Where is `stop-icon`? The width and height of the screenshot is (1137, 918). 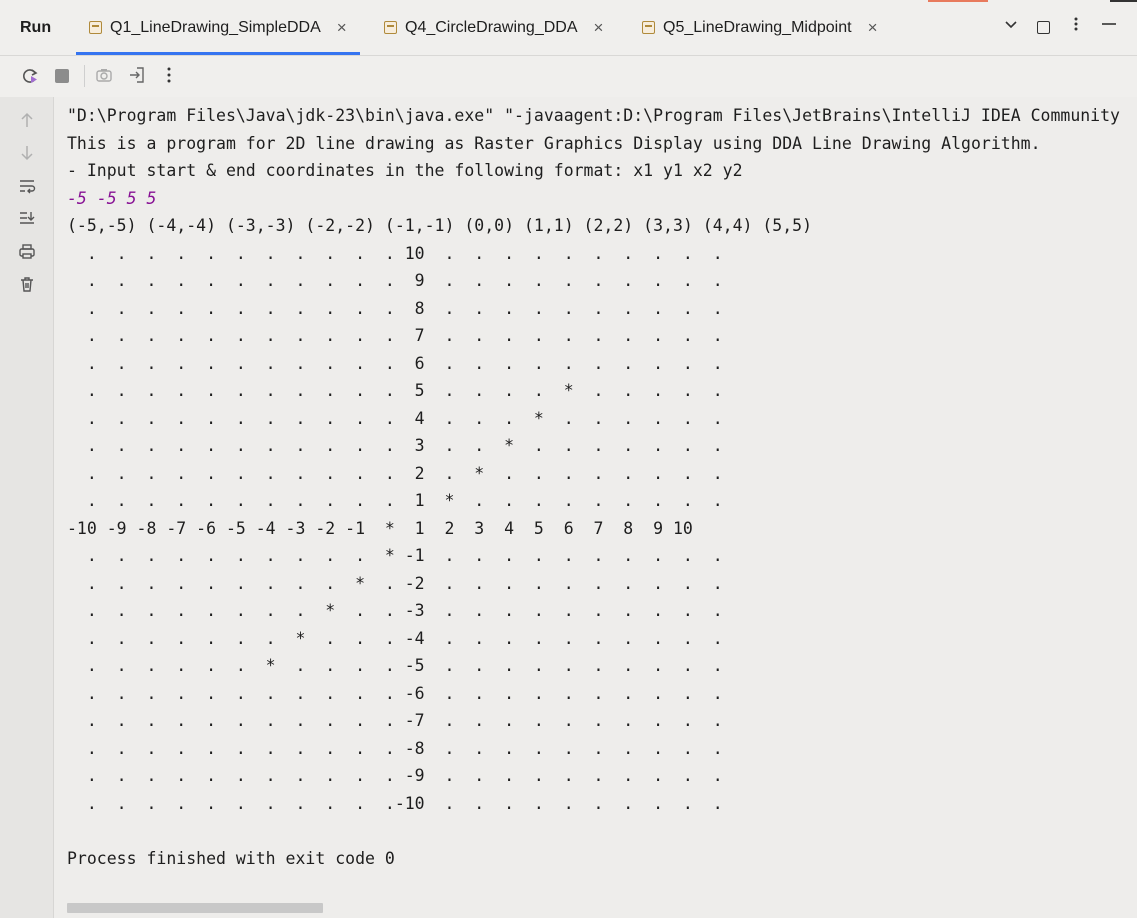
stop-icon is located at coordinates (62, 76).